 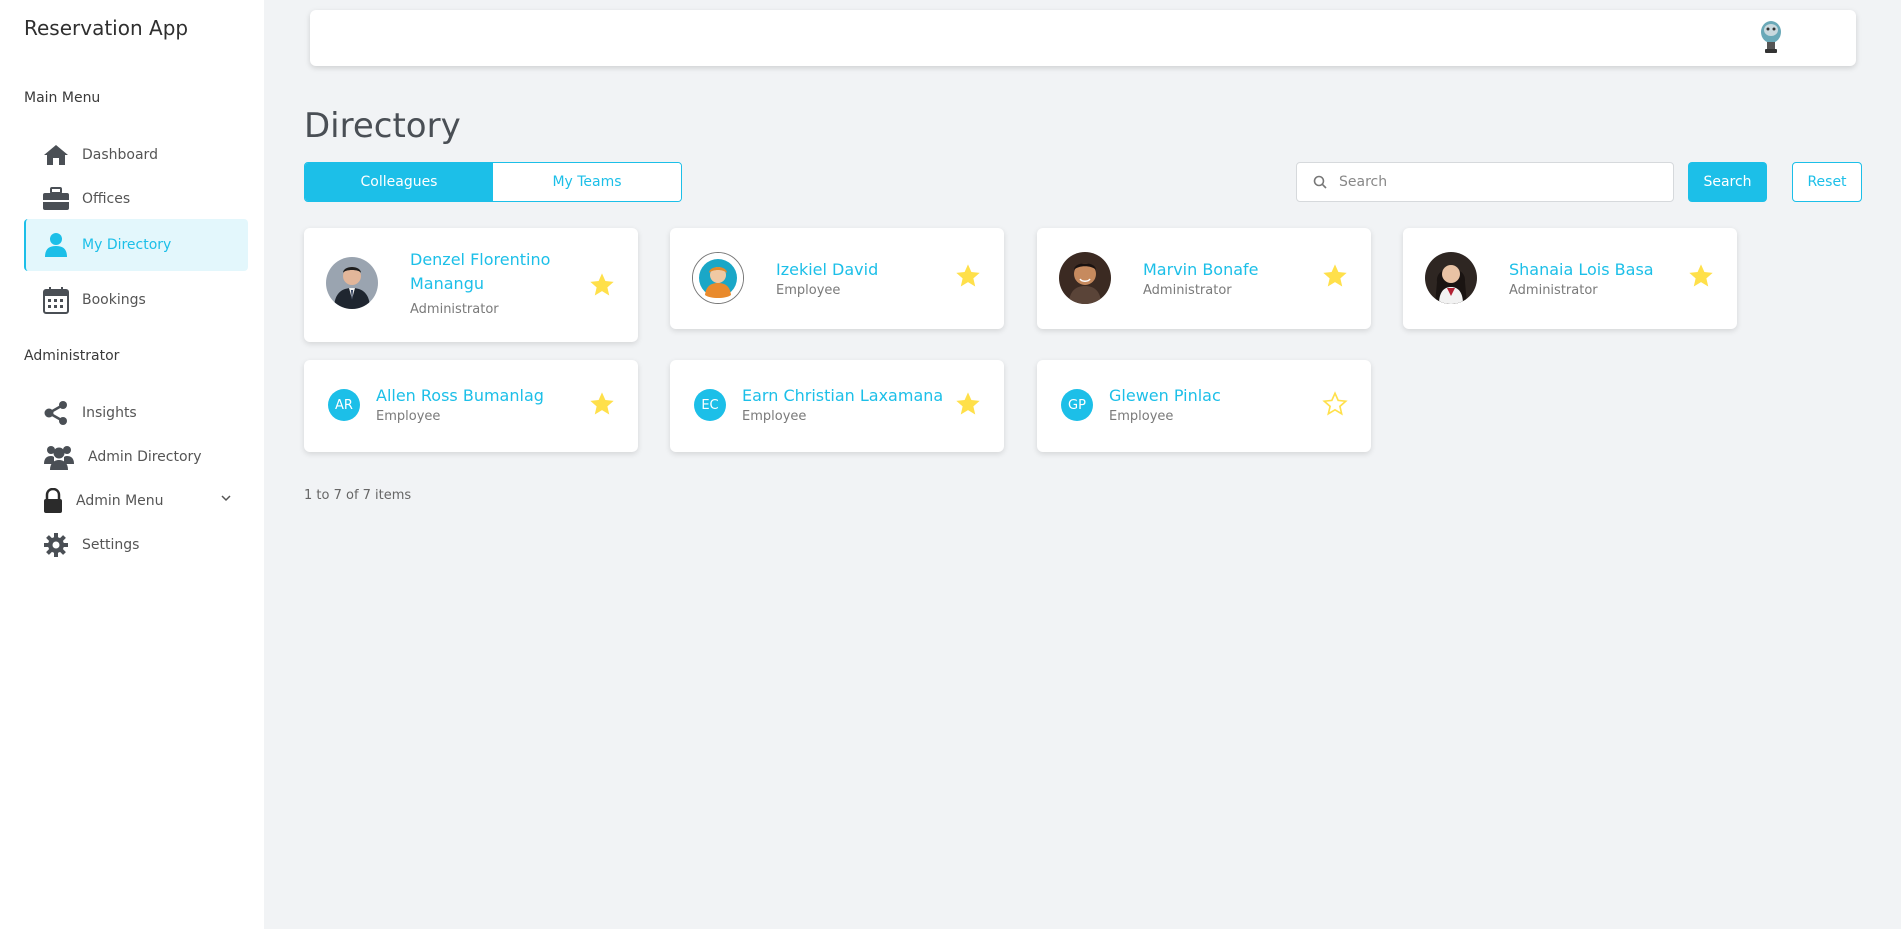 I want to click on top-bar, so click(x=1083, y=38).